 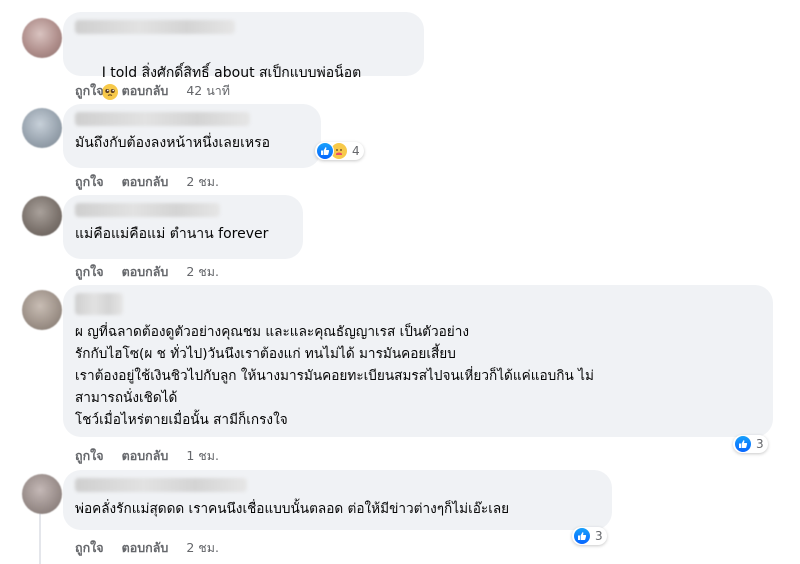 What do you see at coordinates (173, 143) in the screenshot?
I see `comment-text: มันถึงกับต้องลงหน้าหนึ่งเลยเหรอ` at bounding box center [173, 143].